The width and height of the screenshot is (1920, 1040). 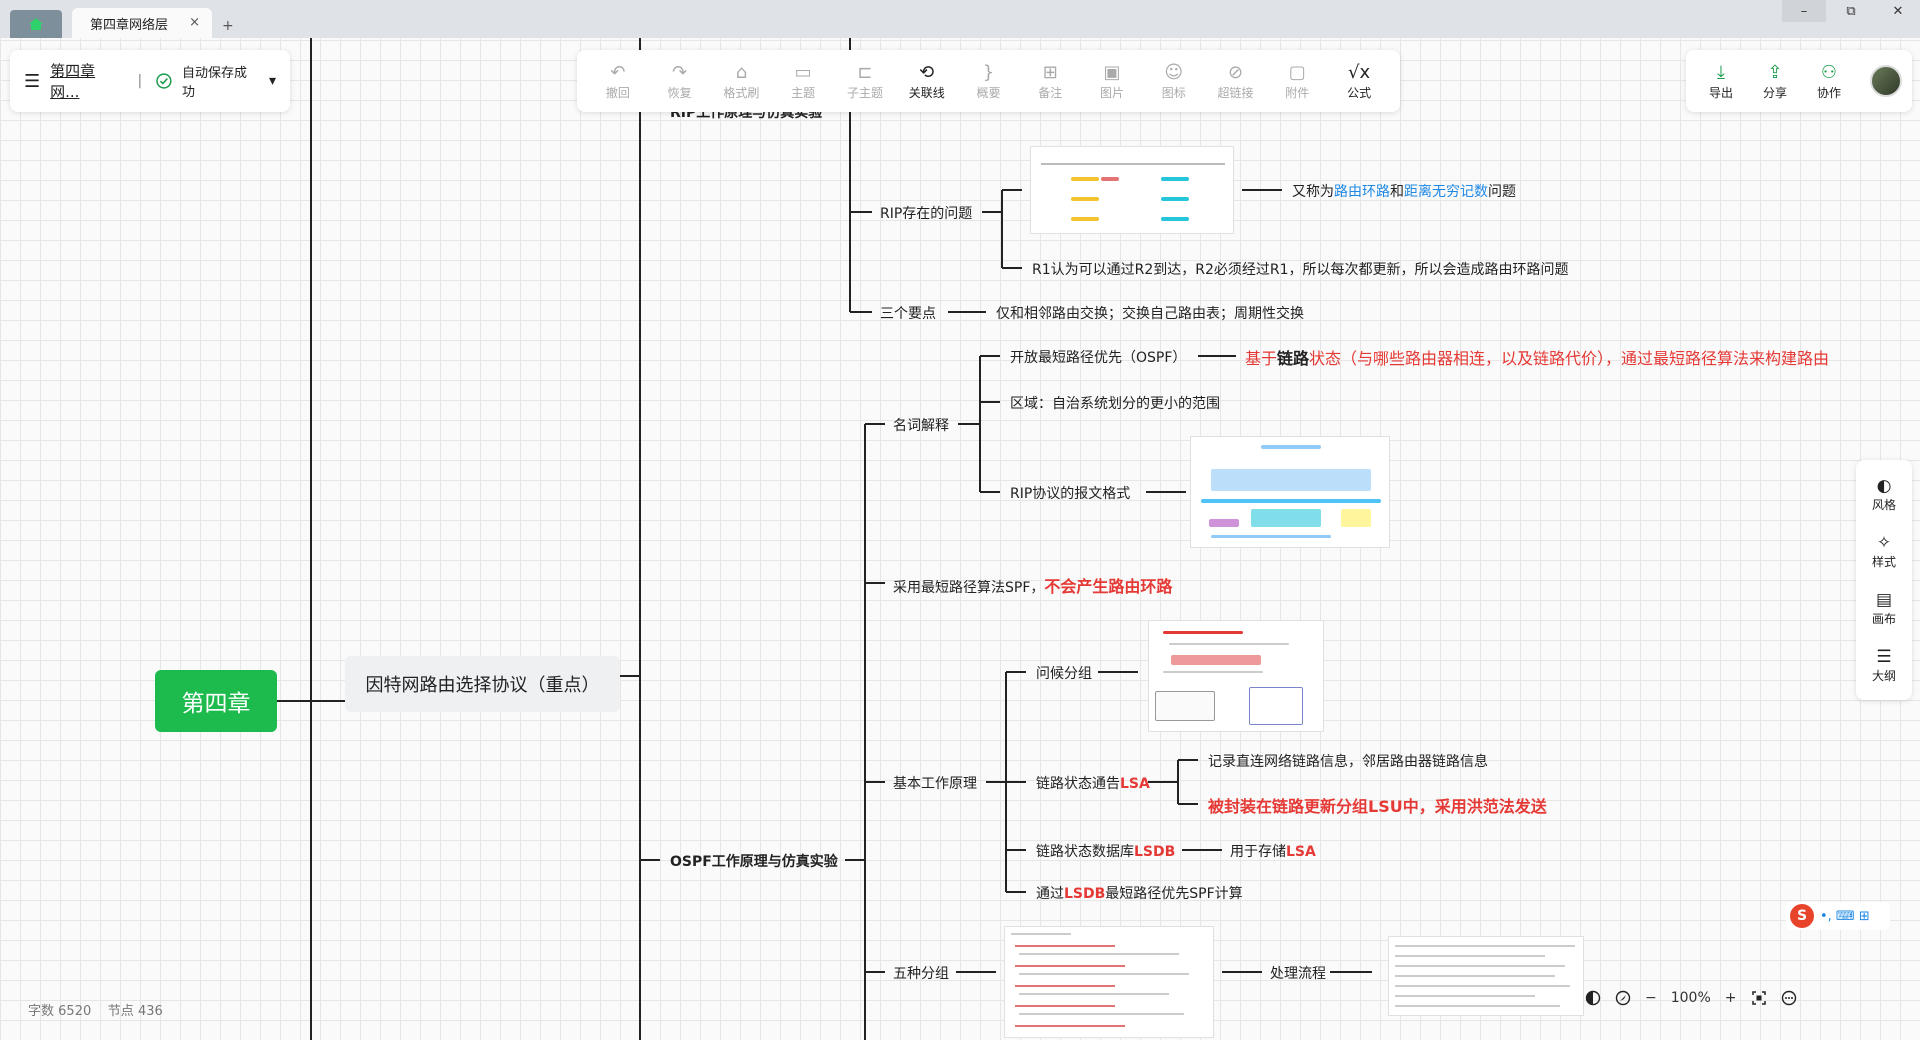 I want to click on hello-packet-node: 问候分组, so click(x=1064, y=673).